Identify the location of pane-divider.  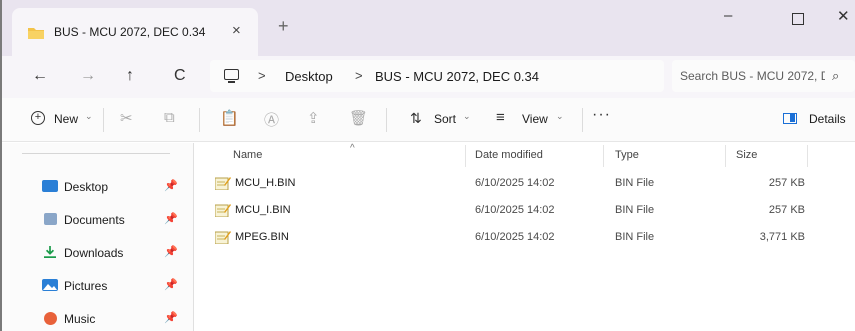
(193, 237).